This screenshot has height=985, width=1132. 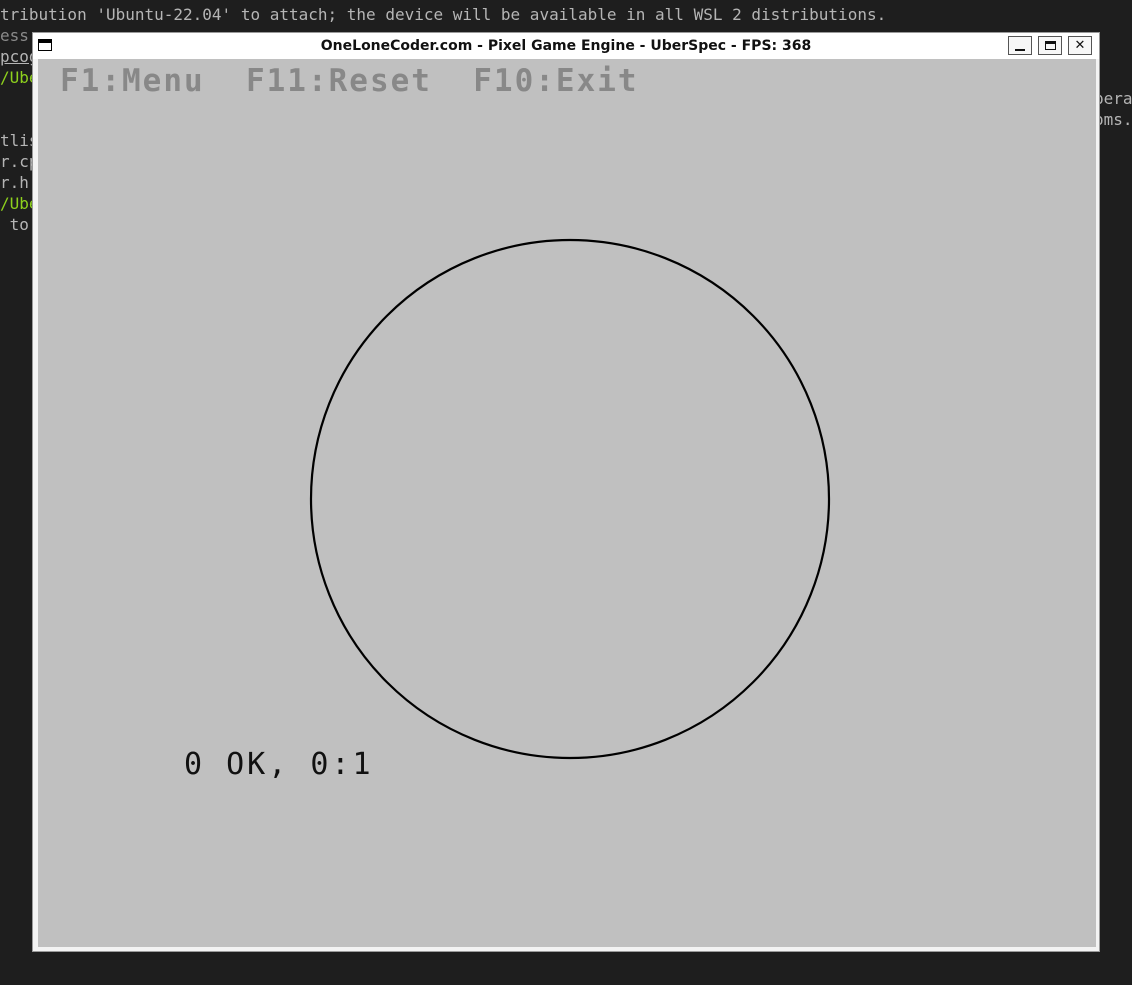 I want to click on minimize-button, so click(x=1020, y=45).